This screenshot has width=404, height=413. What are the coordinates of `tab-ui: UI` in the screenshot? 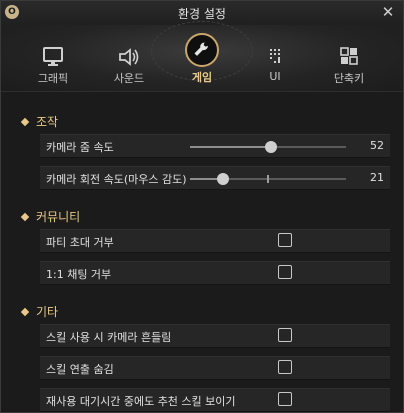 It's located at (275, 63).